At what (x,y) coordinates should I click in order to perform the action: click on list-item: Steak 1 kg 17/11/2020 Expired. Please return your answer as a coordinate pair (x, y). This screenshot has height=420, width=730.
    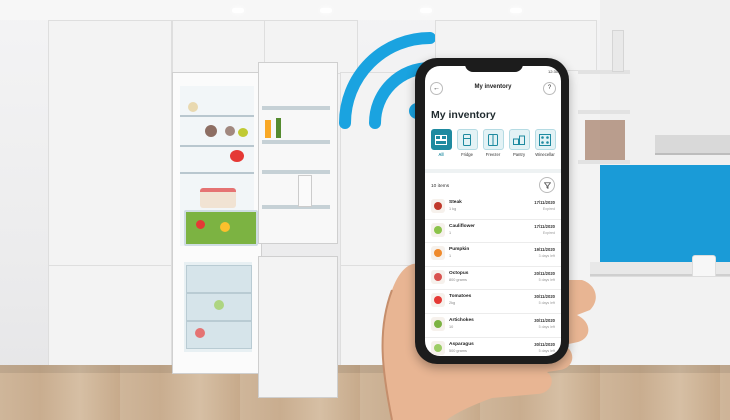
    Looking at the image, I should click on (493, 208).